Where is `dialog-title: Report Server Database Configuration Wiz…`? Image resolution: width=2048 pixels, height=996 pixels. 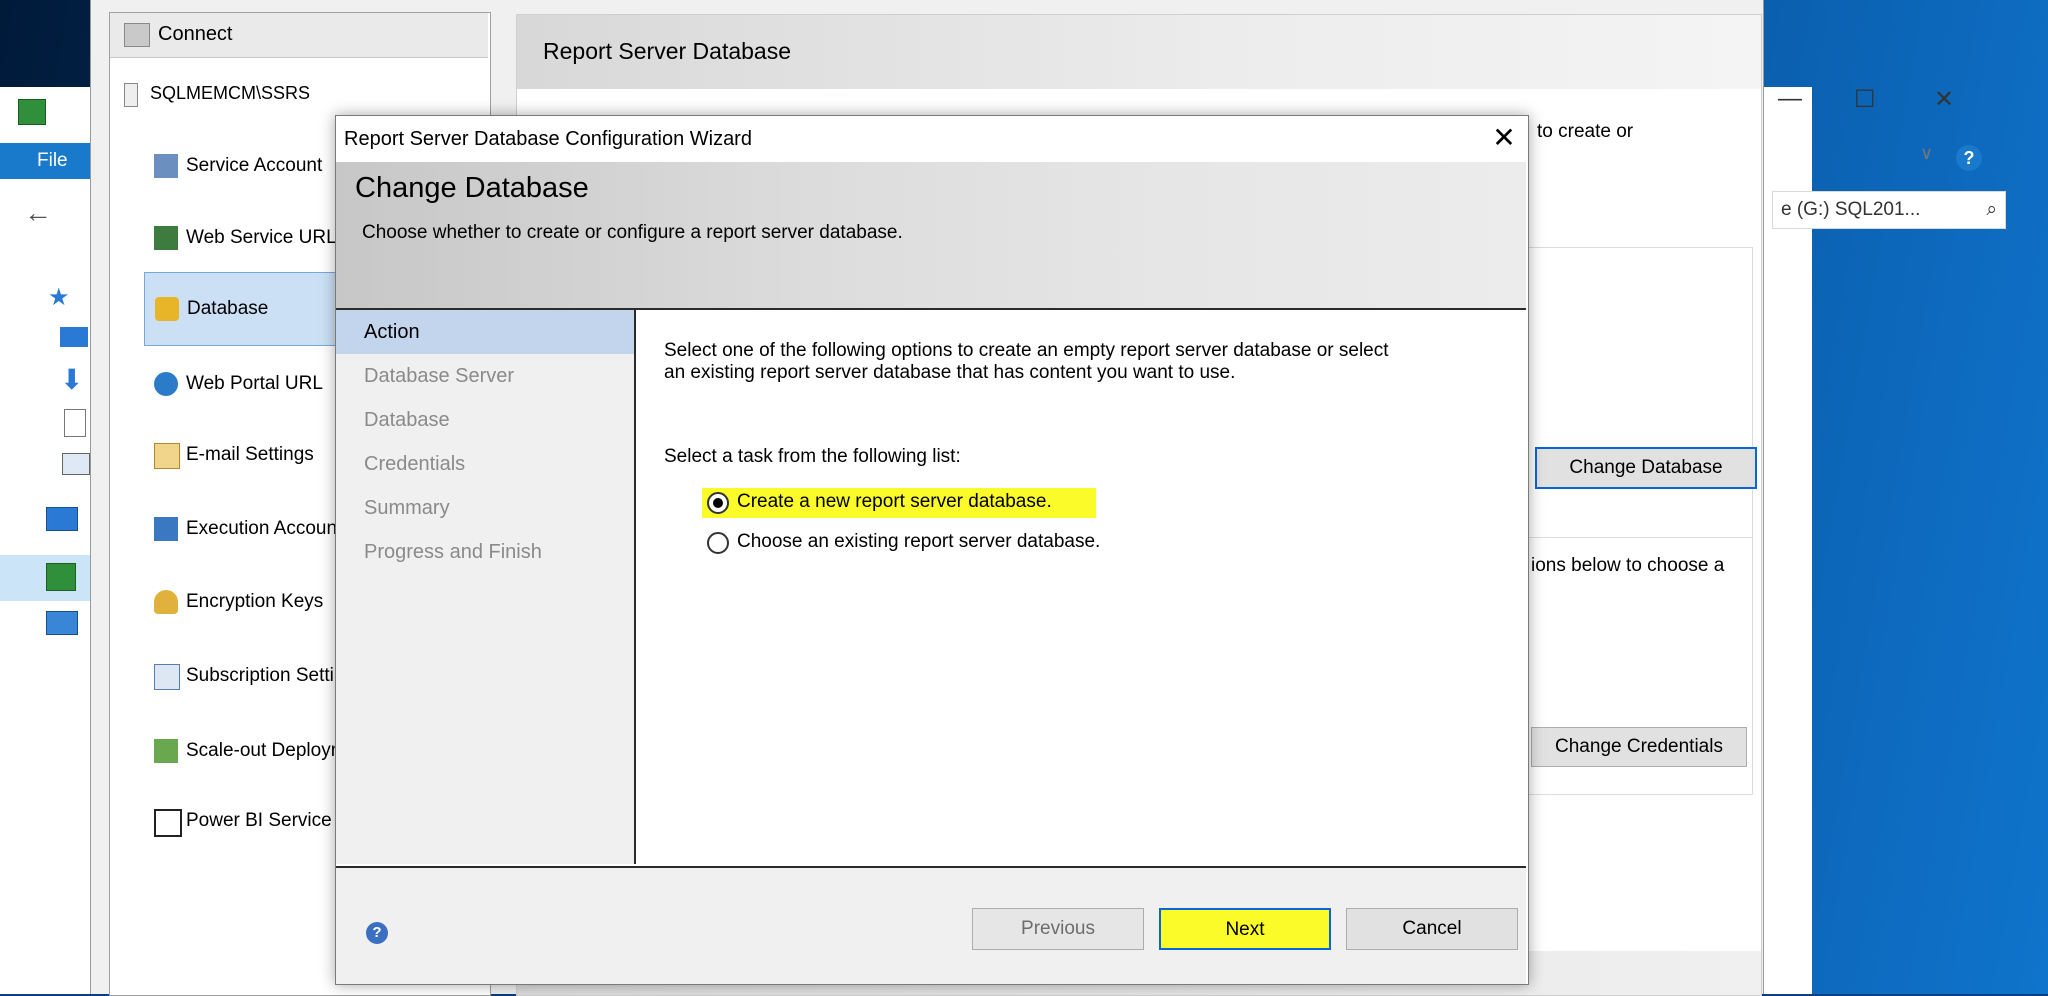
dialog-title: Report Server Database Configuration Wiz… is located at coordinates (932, 139).